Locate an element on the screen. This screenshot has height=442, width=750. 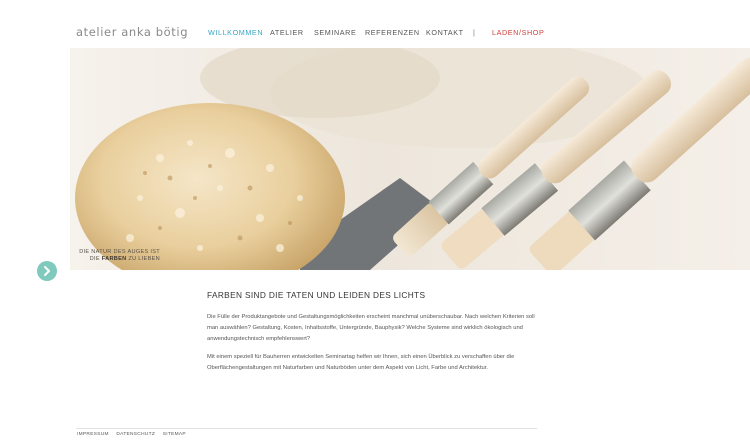
hero-caption-line2: DIE FARBEN ZU LIEBEN is located at coordinates (119, 259).